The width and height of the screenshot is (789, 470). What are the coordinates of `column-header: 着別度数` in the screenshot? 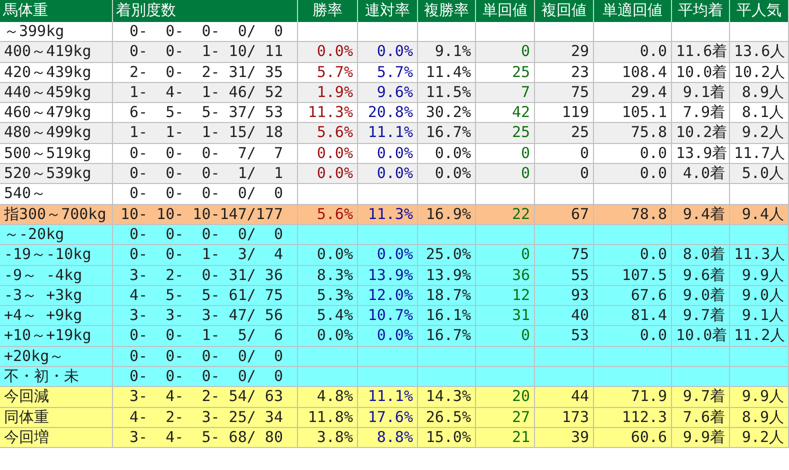 It's located at (205, 11).